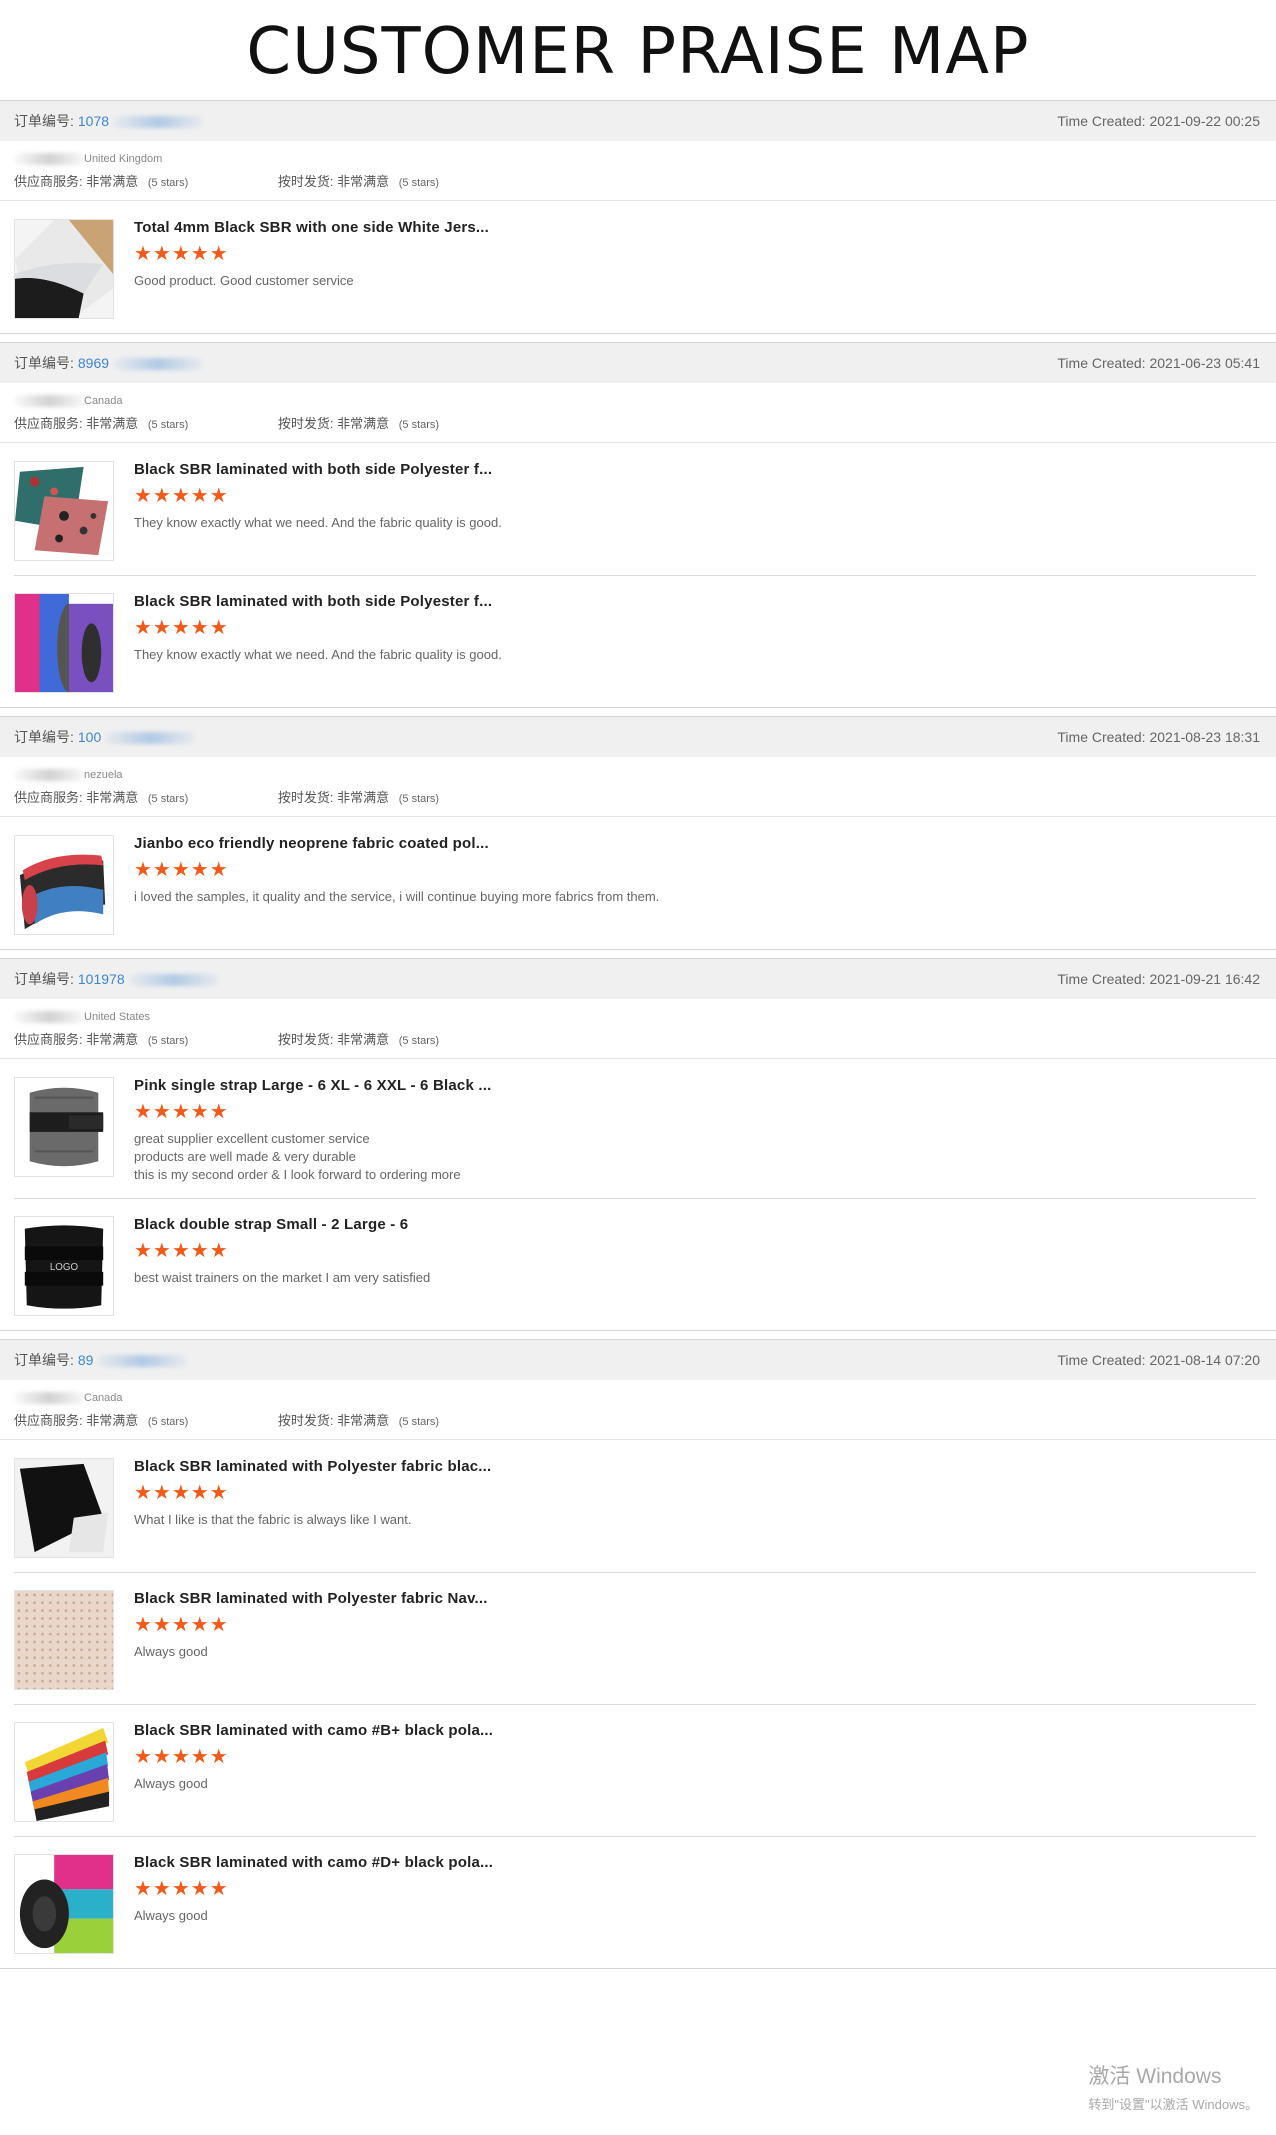  Describe the element at coordinates (1158, 121) in the screenshot. I see `time-created: Time Created: 2021-09-22 00:25` at that location.